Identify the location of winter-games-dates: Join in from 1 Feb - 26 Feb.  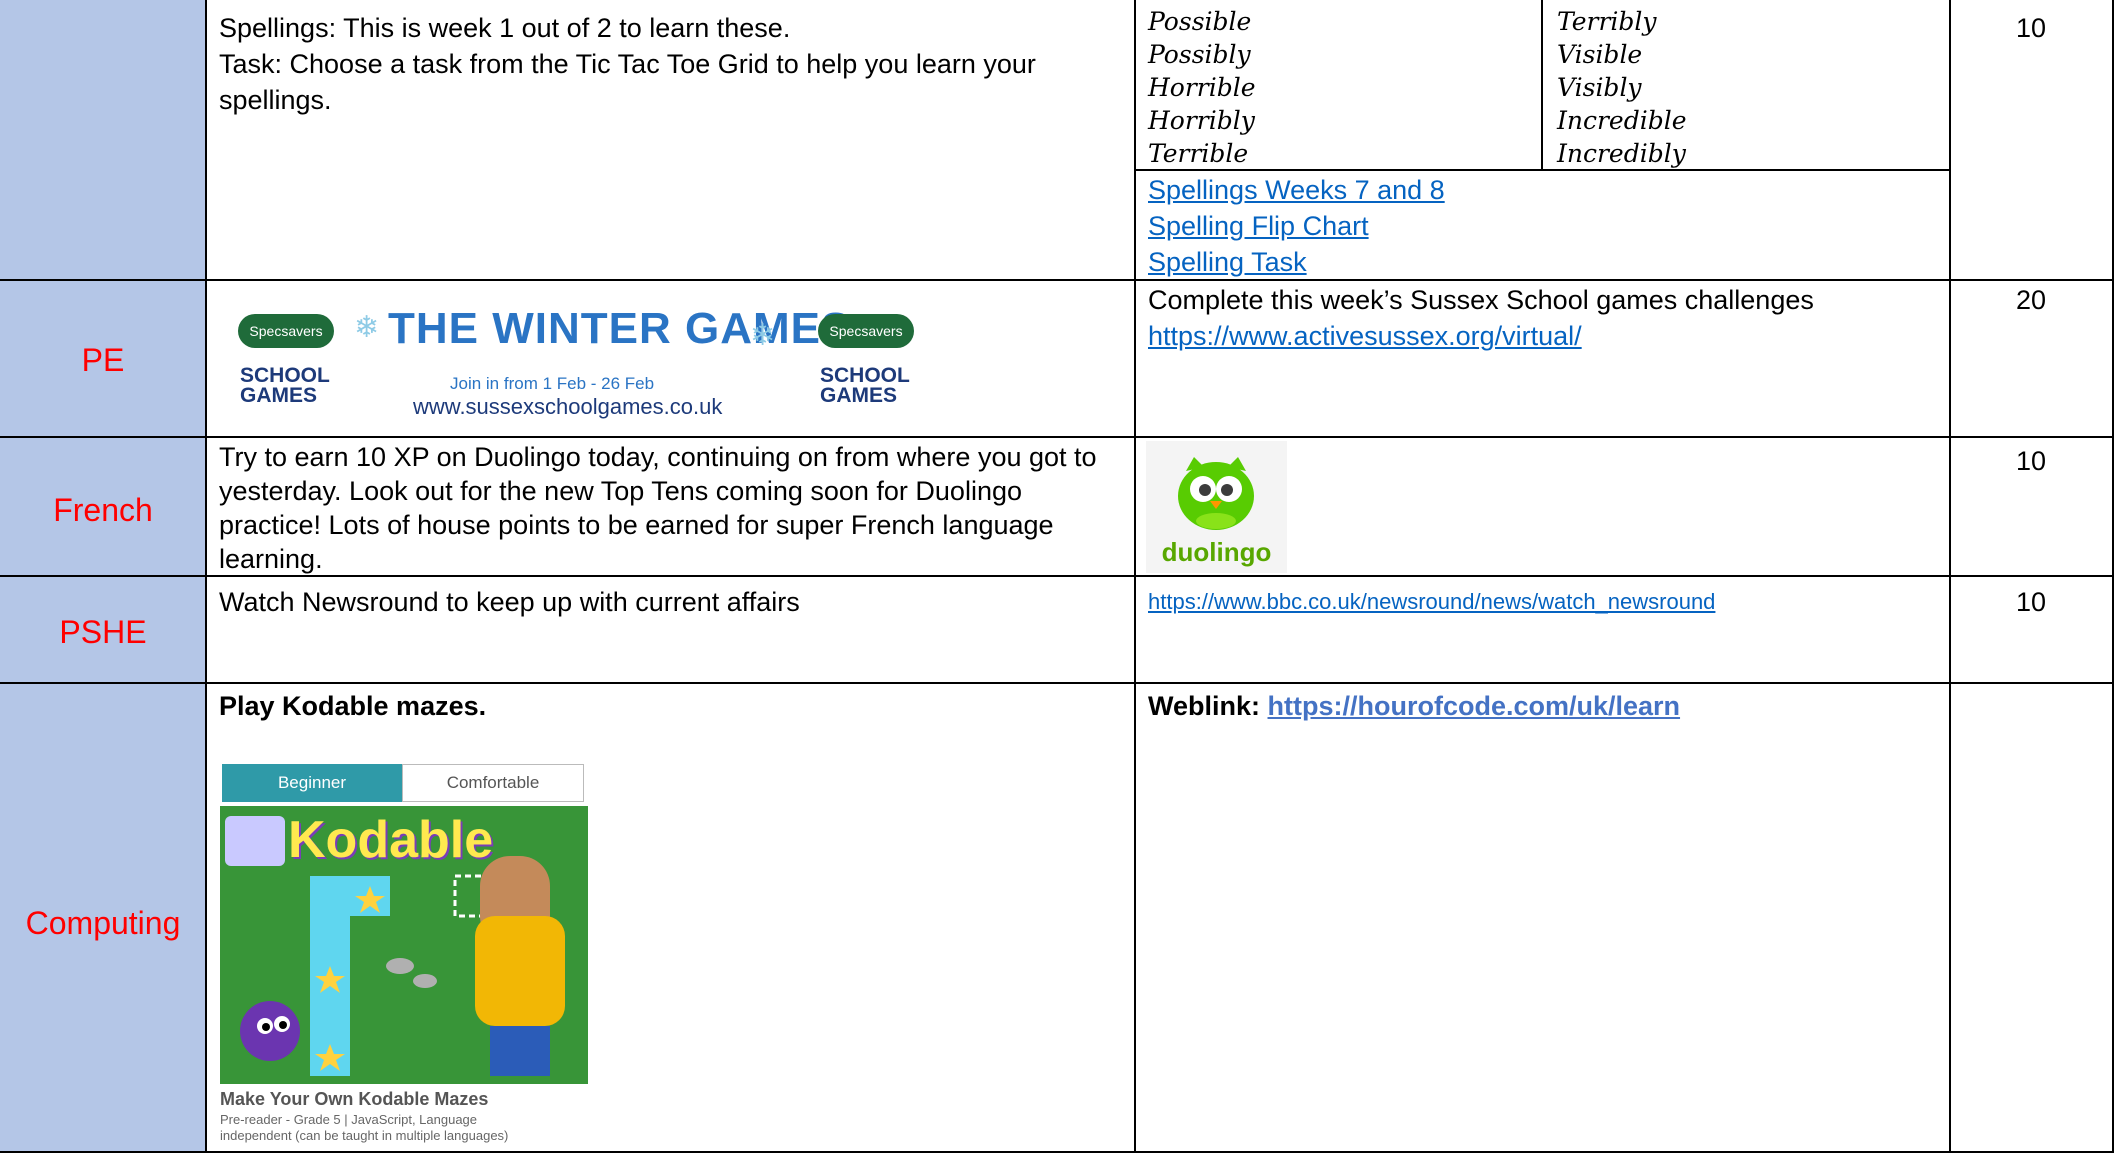
(552, 383).